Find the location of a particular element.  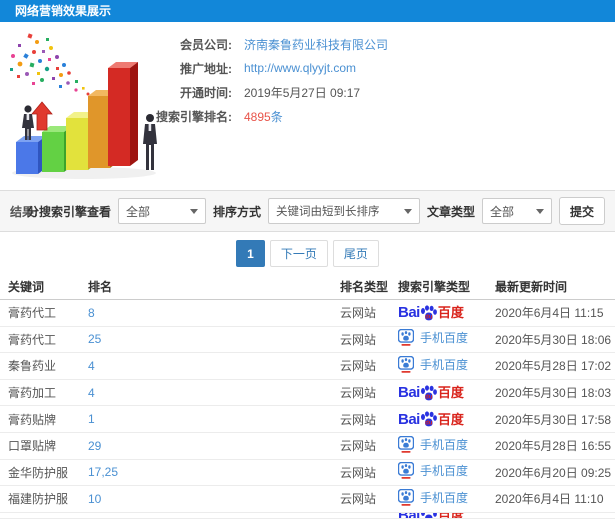

info-row-rank-count: 搜索引擎排名: 4895条 is located at coordinates (239, 116).